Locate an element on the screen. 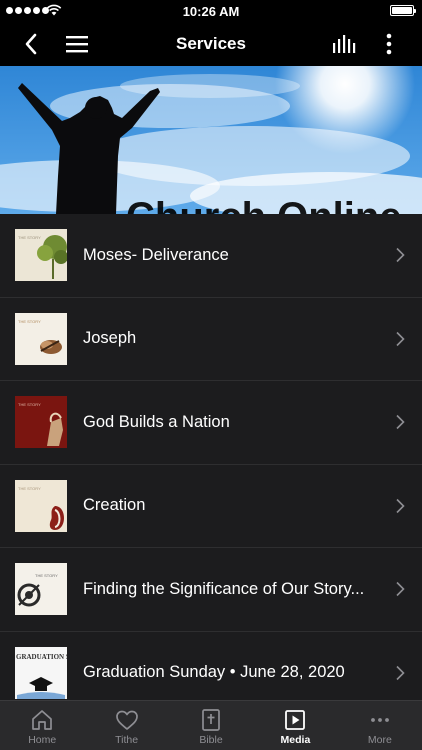  vertical-ellipsis-icon is located at coordinates (389, 44).